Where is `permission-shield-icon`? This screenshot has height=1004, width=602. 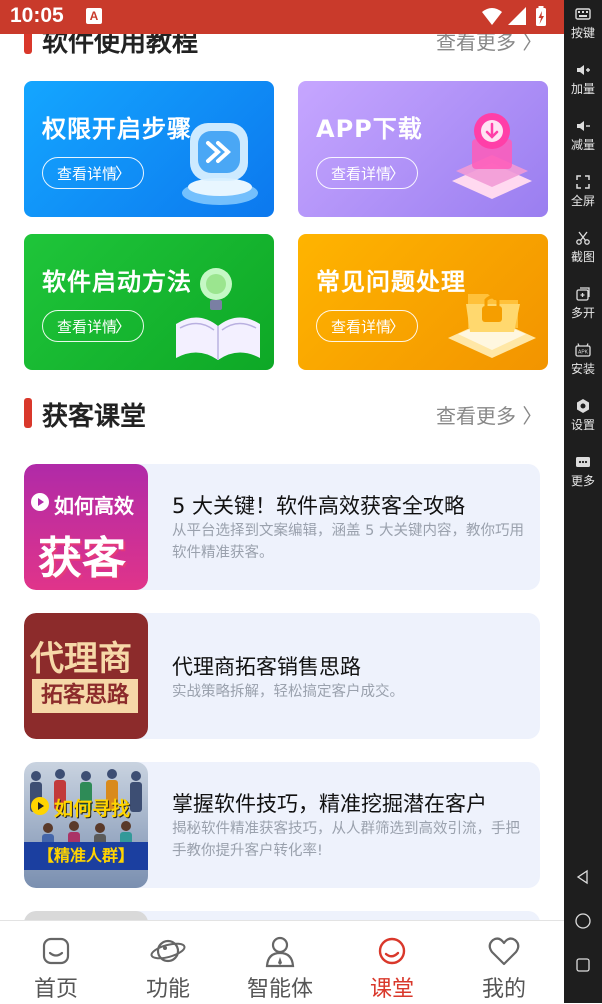 permission-shield-icon is located at coordinates (220, 164).